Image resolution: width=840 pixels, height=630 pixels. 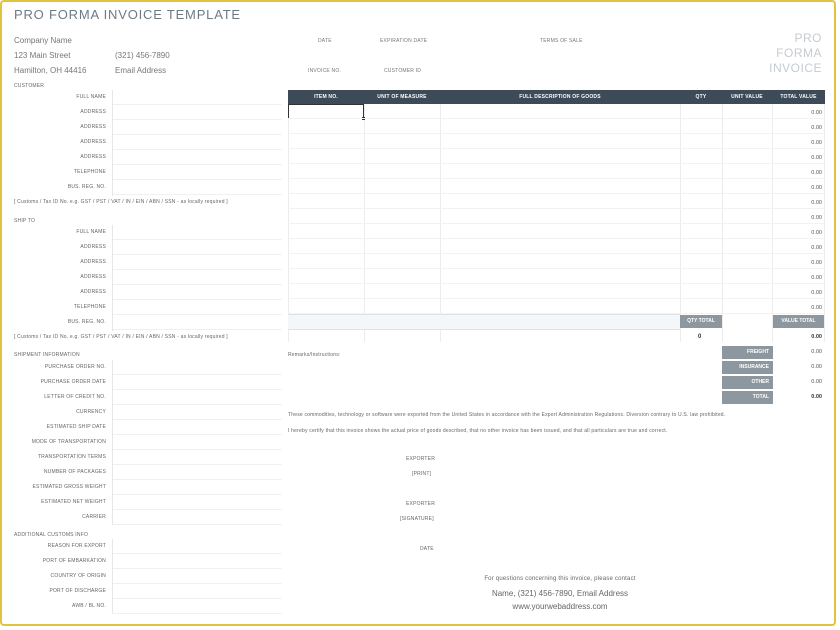 I want to click on value-total: 0.00, so click(x=816, y=337).